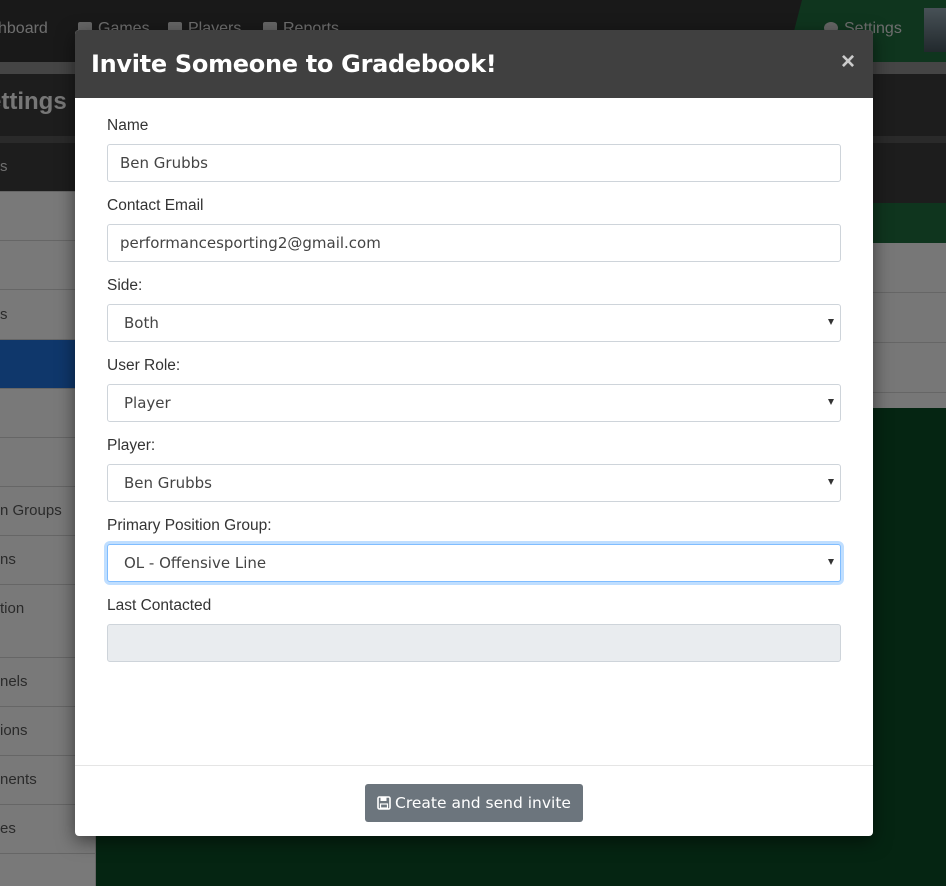 The height and width of the screenshot is (886, 946). I want to click on create-and-send-invite-button: Create and send invite, so click(474, 803).